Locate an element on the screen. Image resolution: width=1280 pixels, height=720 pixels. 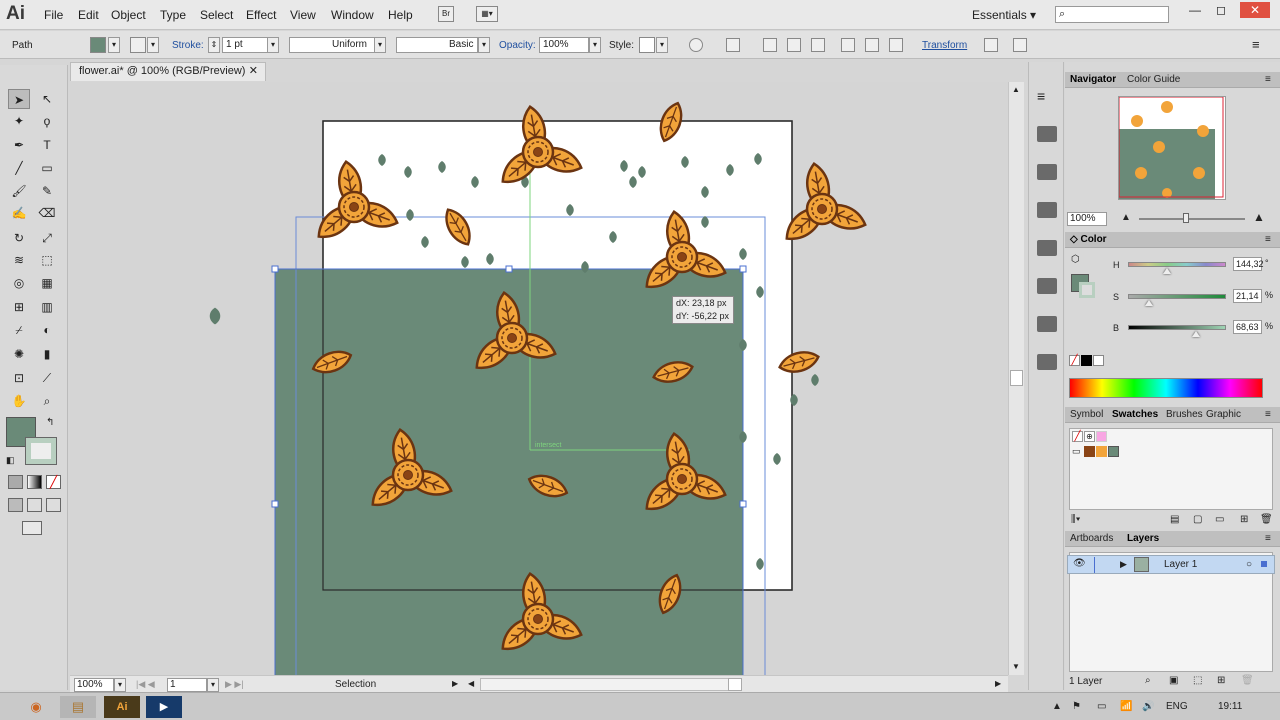
h-value-field: 144,32 is located at coordinates (1248, 264).